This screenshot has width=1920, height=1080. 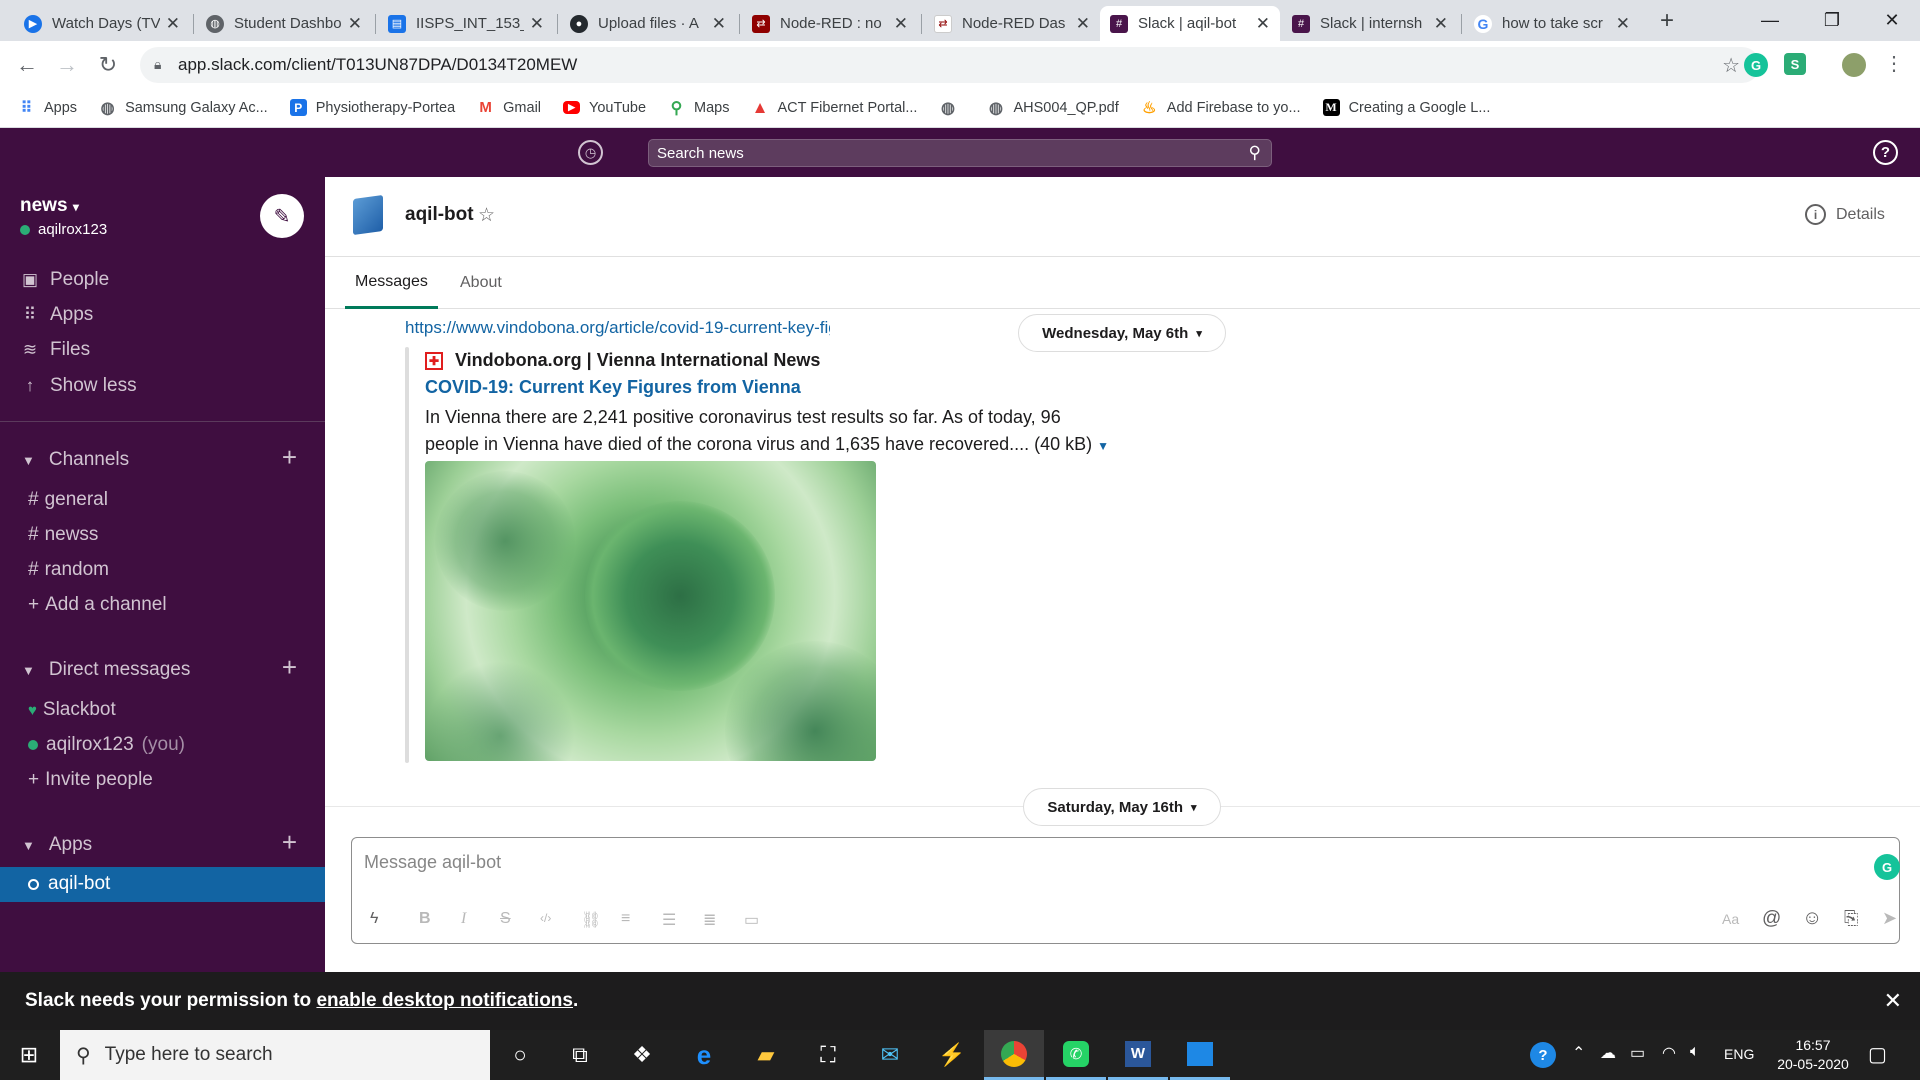 What do you see at coordinates (1832, 20) in the screenshot?
I see `restore-icon: ❐` at bounding box center [1832, 20].